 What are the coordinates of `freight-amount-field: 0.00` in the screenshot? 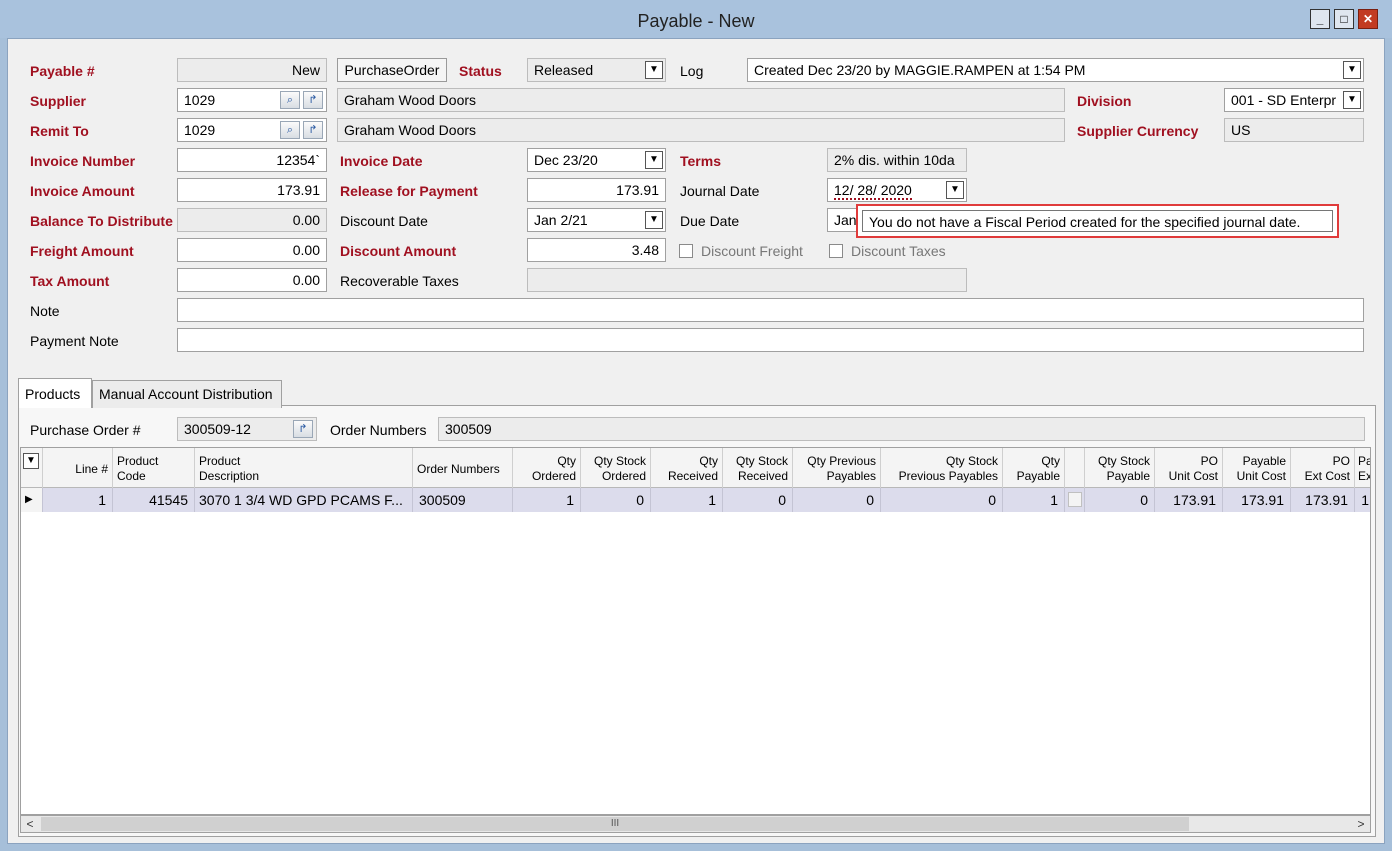 It's located at (252, 250).